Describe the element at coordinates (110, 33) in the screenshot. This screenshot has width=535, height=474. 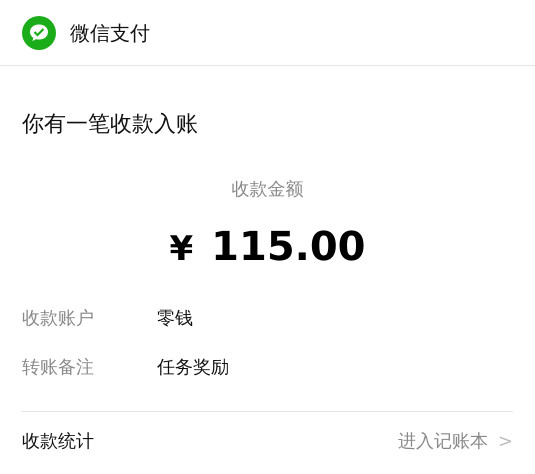
I see `app-title: 微信支付` at that location.